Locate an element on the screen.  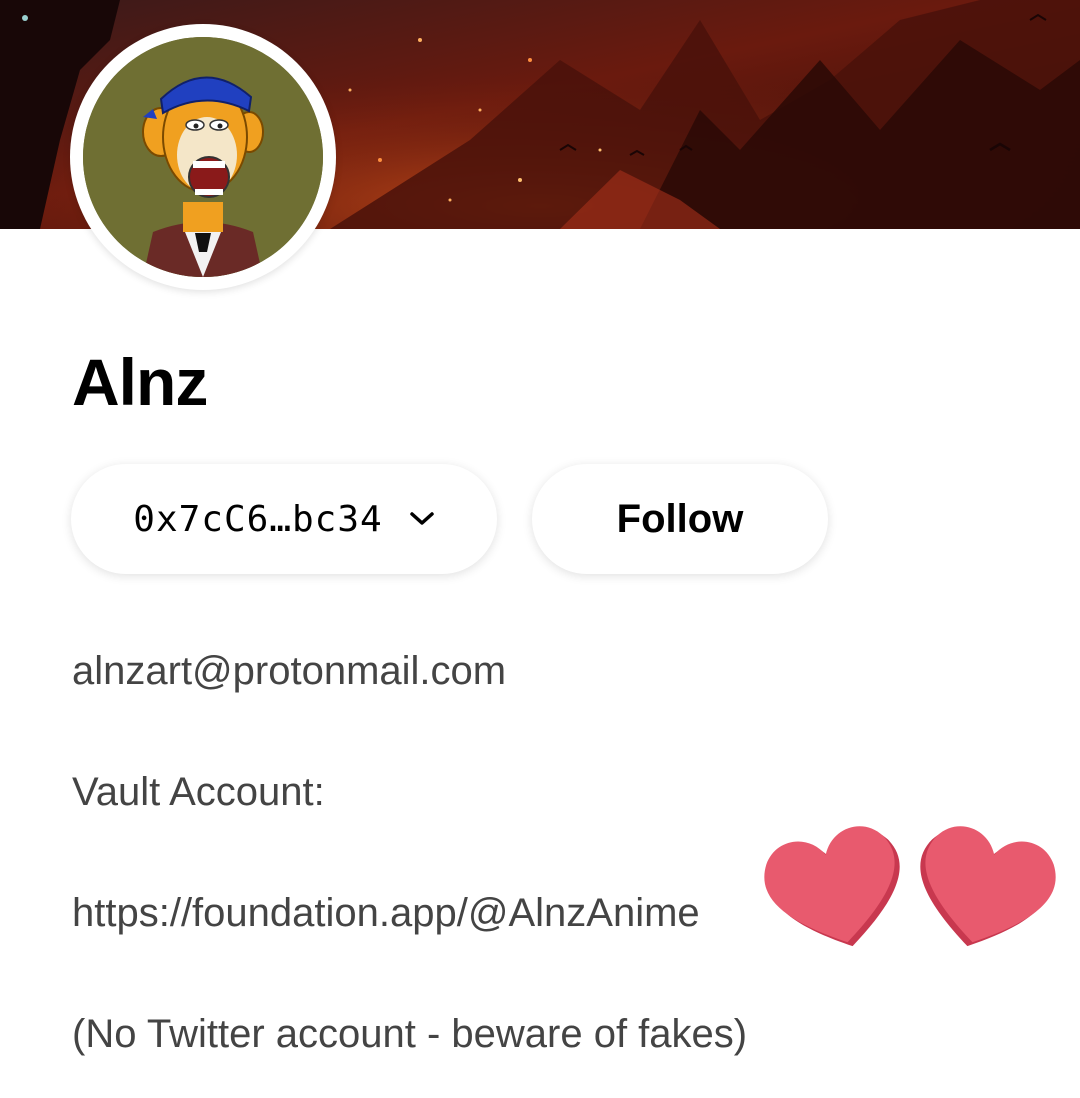
ape-avatar-image is located at coordinates (203, 157).